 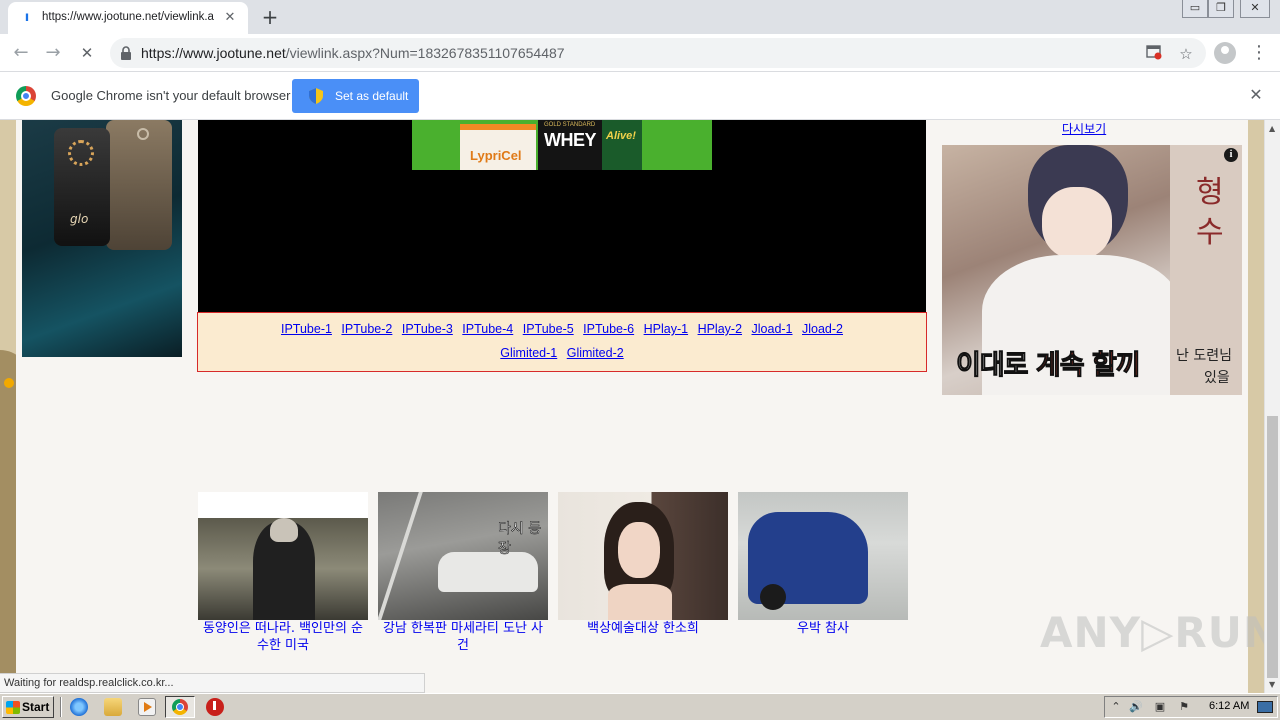 I want to click on tray-expand-icon: ⌃, so click(x=1116, y=707).